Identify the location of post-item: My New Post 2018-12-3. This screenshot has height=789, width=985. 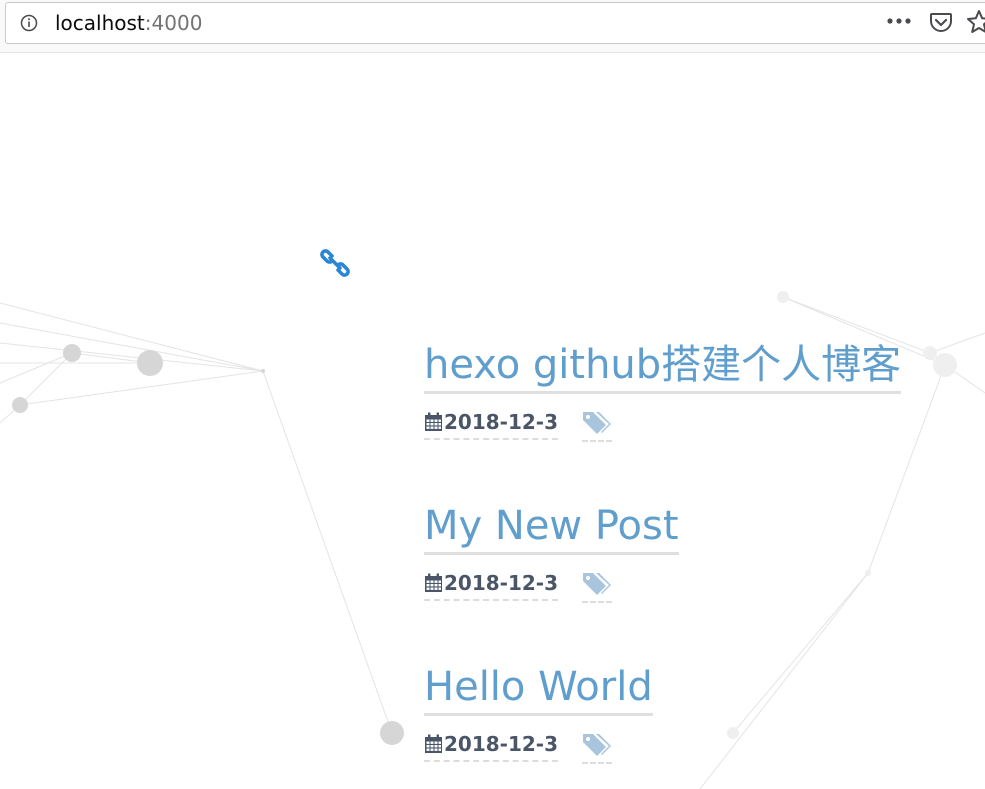
(704, 580).